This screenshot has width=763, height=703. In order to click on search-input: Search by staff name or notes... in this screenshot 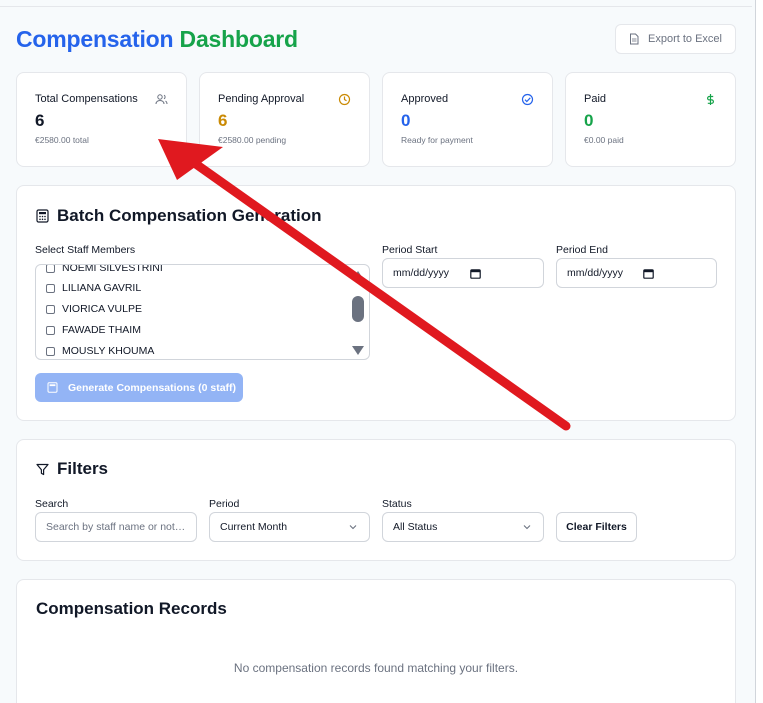, I will do `click(116, 527)`.